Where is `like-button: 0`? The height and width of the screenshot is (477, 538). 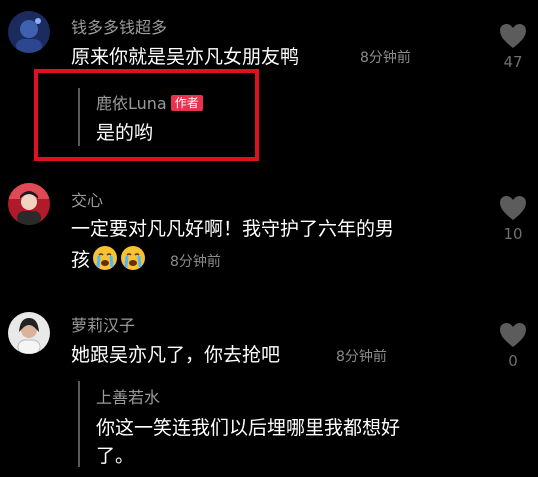
like-button: 0 is located at coordinates (513, 346).